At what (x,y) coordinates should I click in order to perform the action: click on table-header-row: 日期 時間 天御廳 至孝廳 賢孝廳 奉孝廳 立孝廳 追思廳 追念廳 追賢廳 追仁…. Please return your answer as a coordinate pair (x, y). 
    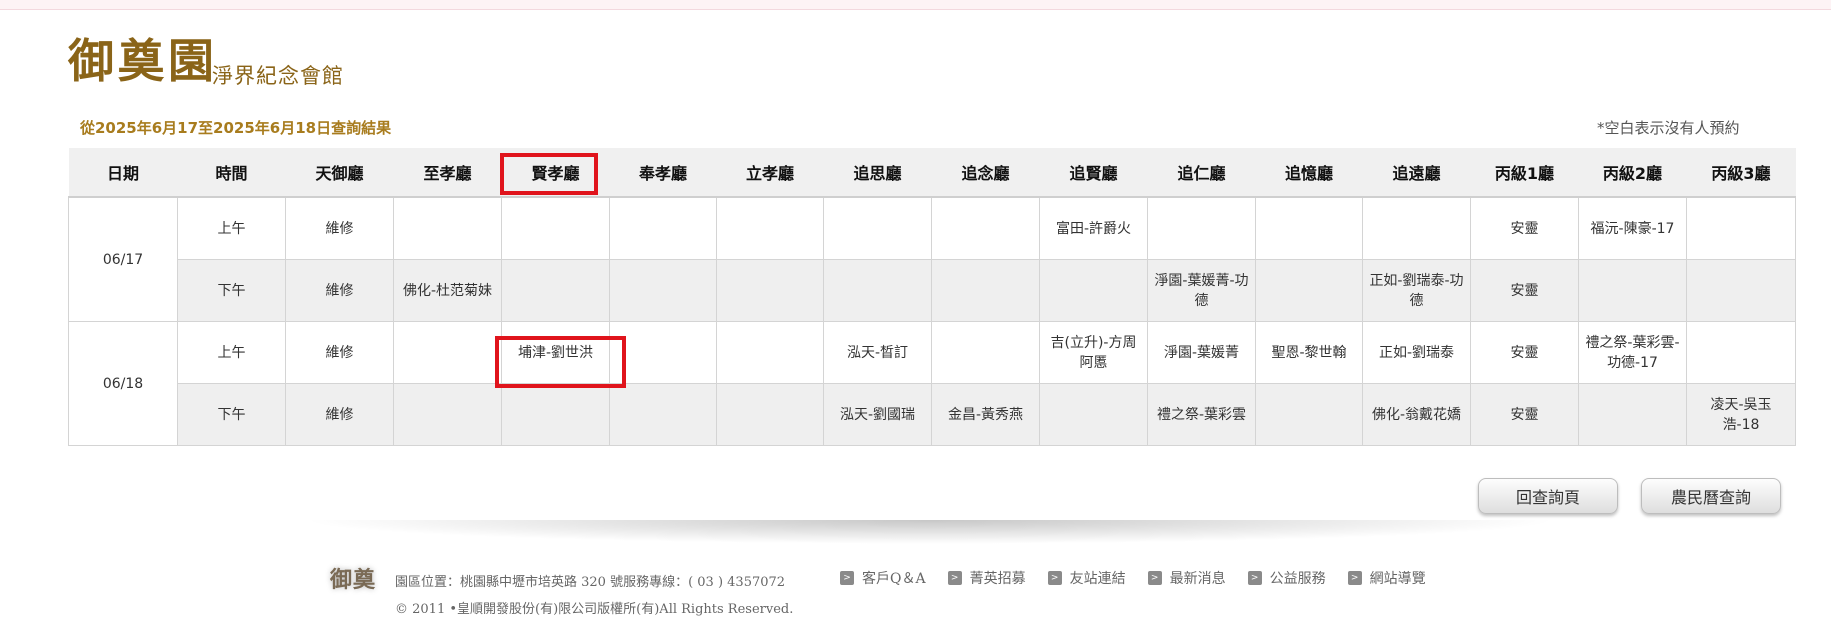
    Looking at the image, I should click on (932, 173).